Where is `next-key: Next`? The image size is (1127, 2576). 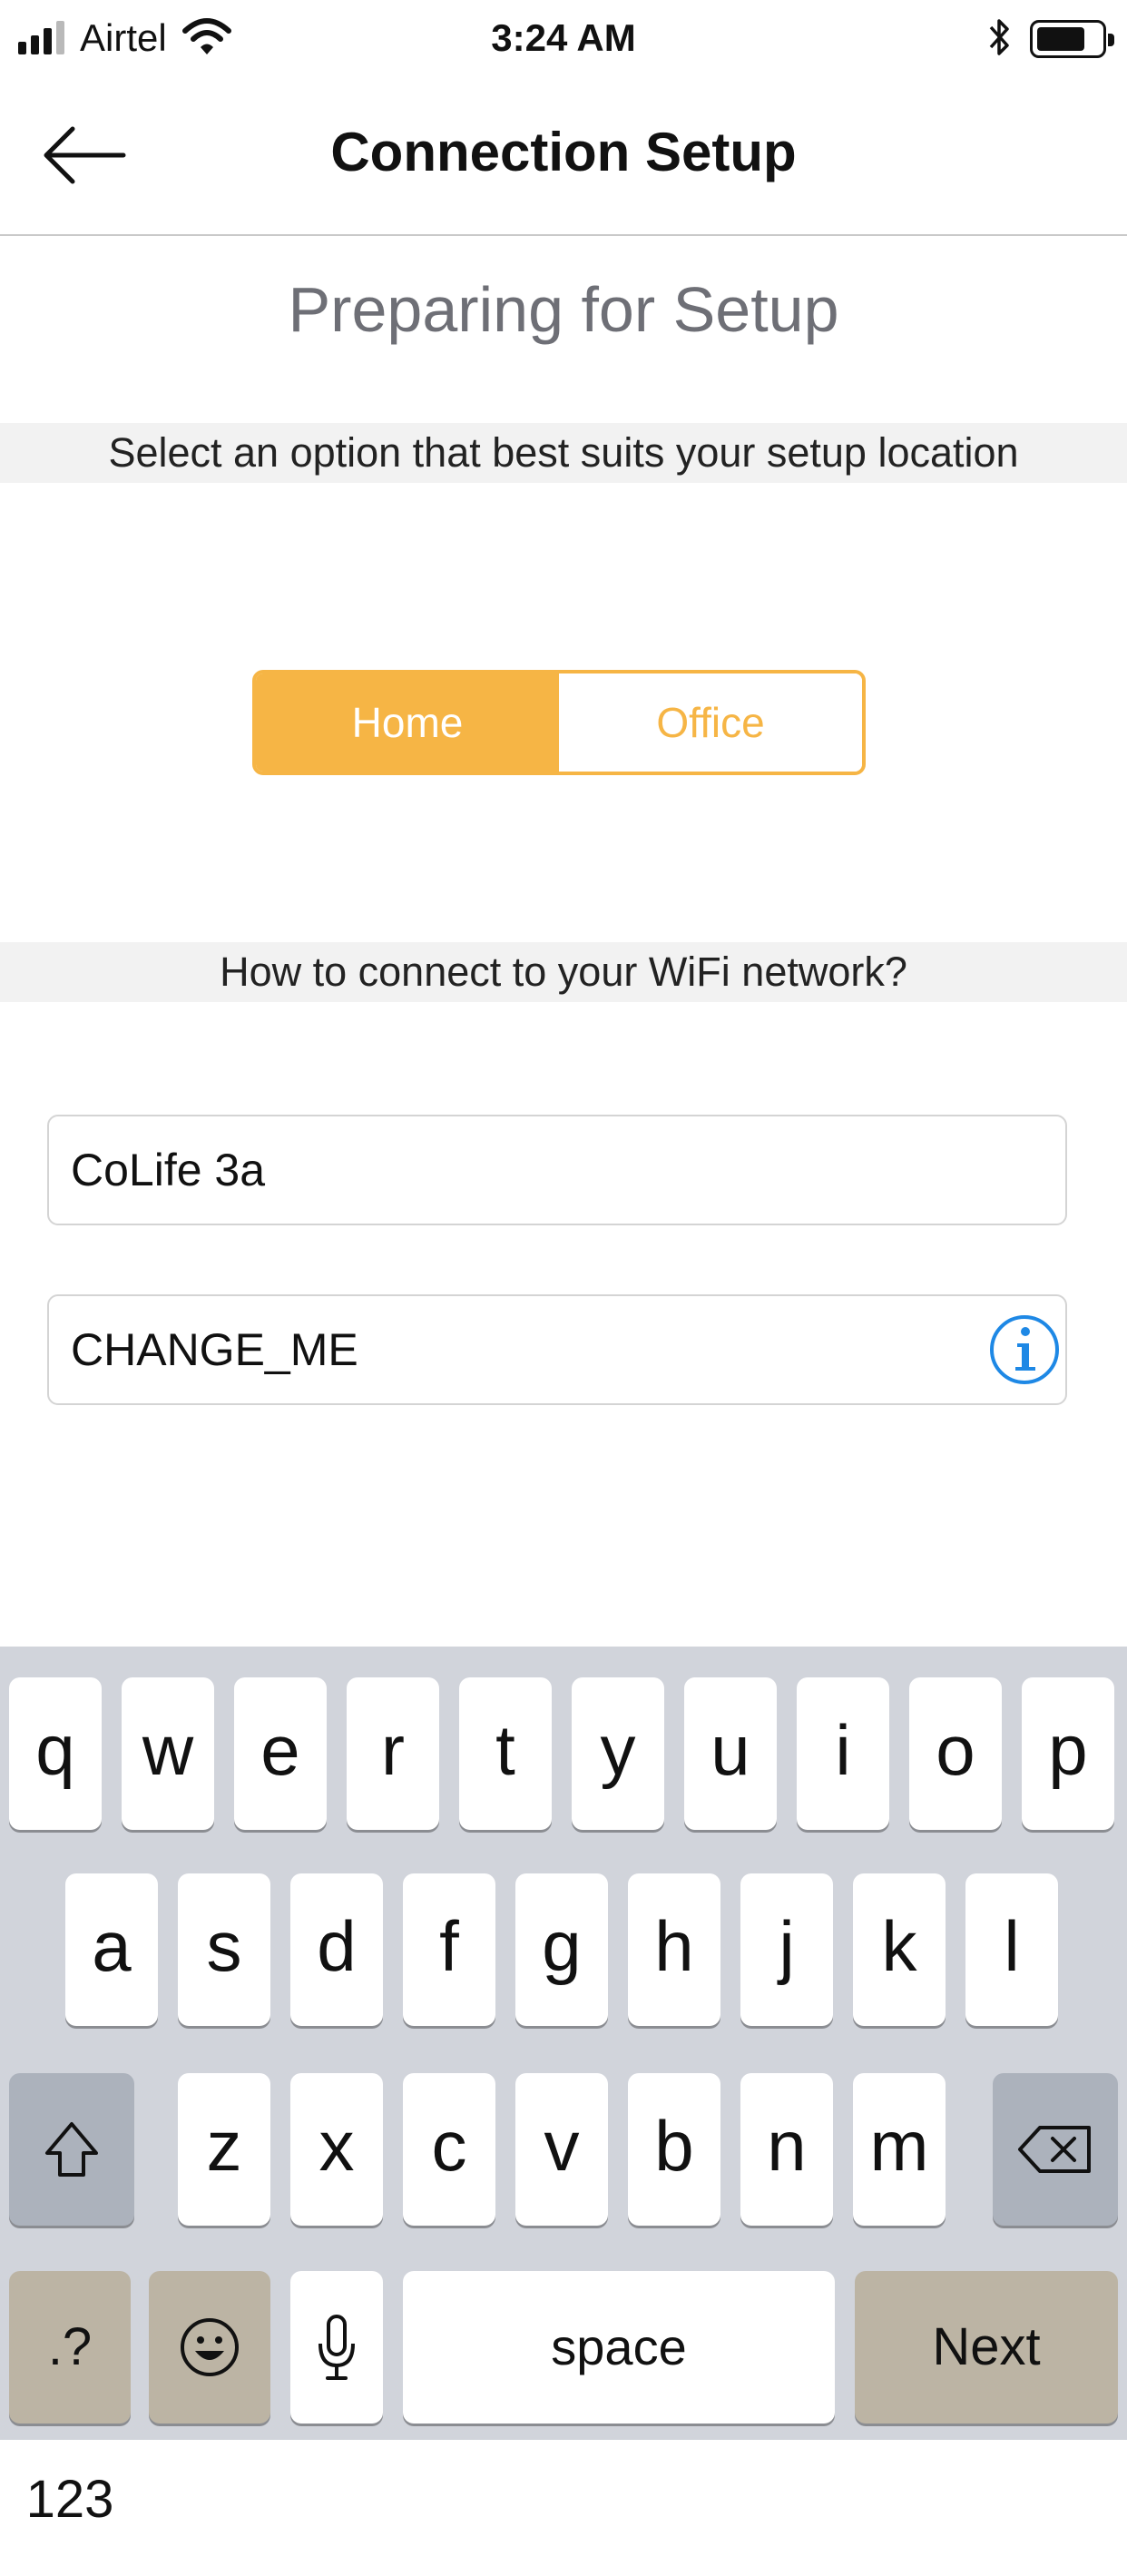
next-key: Next is located at coordinates (986, 2347).